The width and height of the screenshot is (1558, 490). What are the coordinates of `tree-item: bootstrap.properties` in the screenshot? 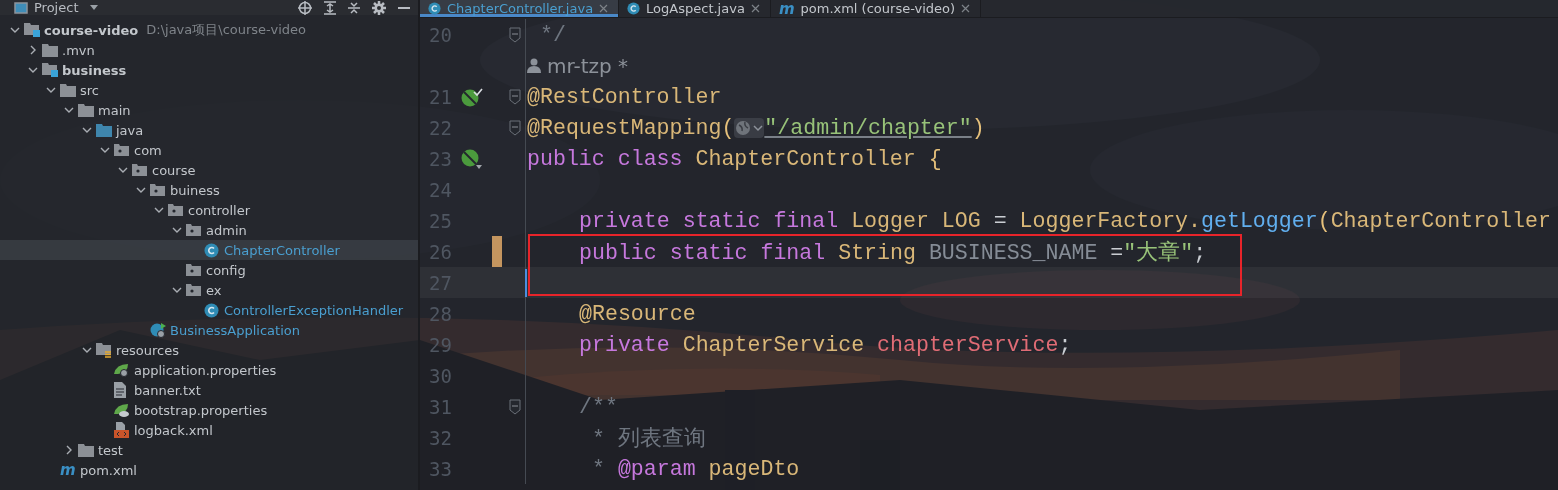 It's located at (209, 410).